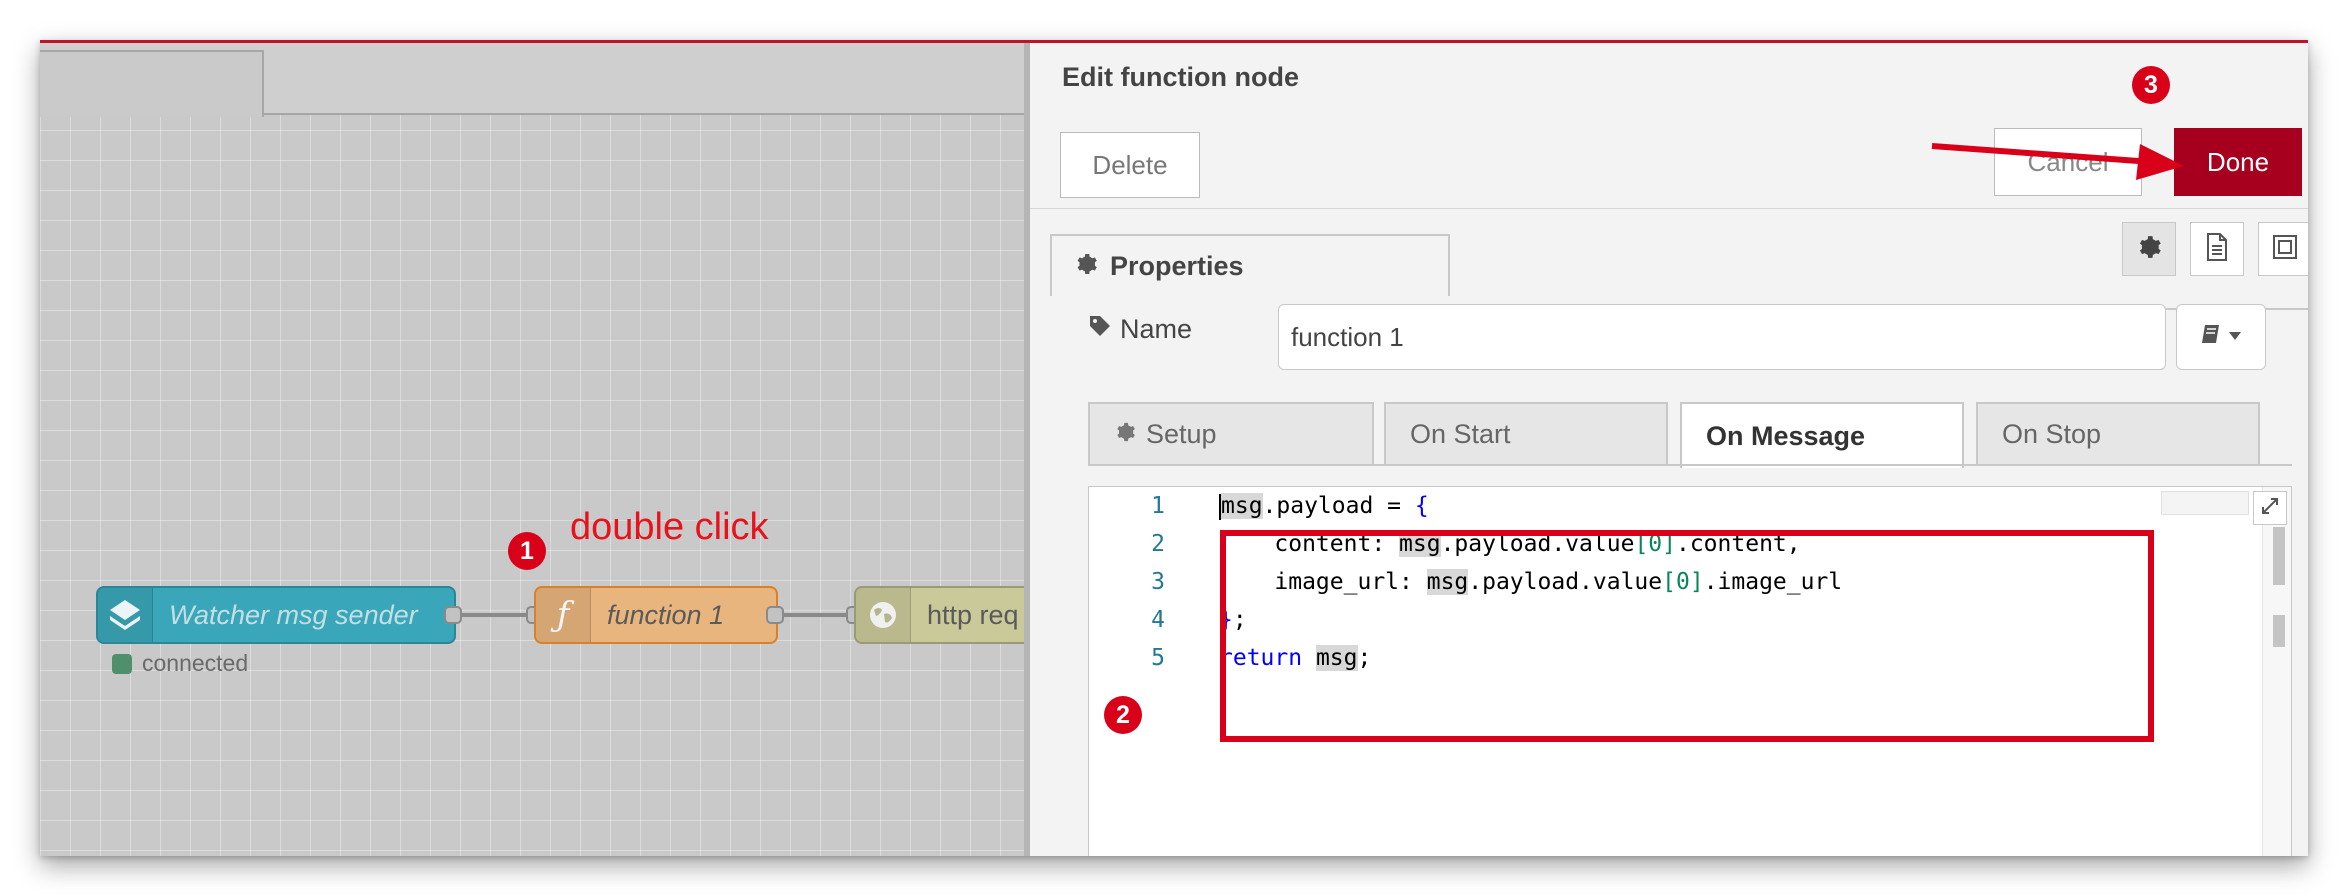 This screenshot has width=2348, height=896. Describe the element at coordinates (1129, 671) in the screenshot. I see `line-number-gutter: 1 2 3 4 5` at that location.